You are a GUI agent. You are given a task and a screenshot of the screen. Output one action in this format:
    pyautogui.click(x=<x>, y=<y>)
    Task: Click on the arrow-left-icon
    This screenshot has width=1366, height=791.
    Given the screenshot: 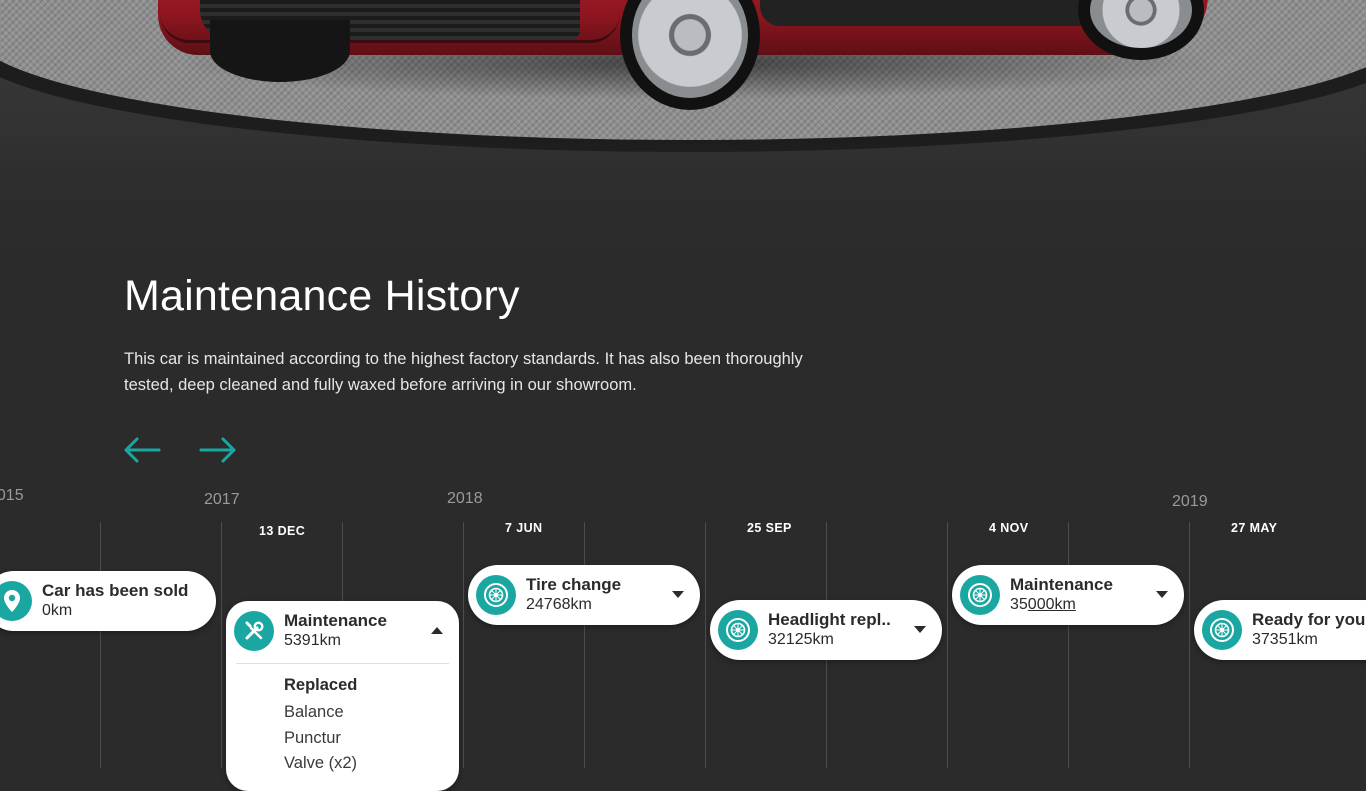 What is the action you would take?
    pyautogui.click(x=142, y=450)
    